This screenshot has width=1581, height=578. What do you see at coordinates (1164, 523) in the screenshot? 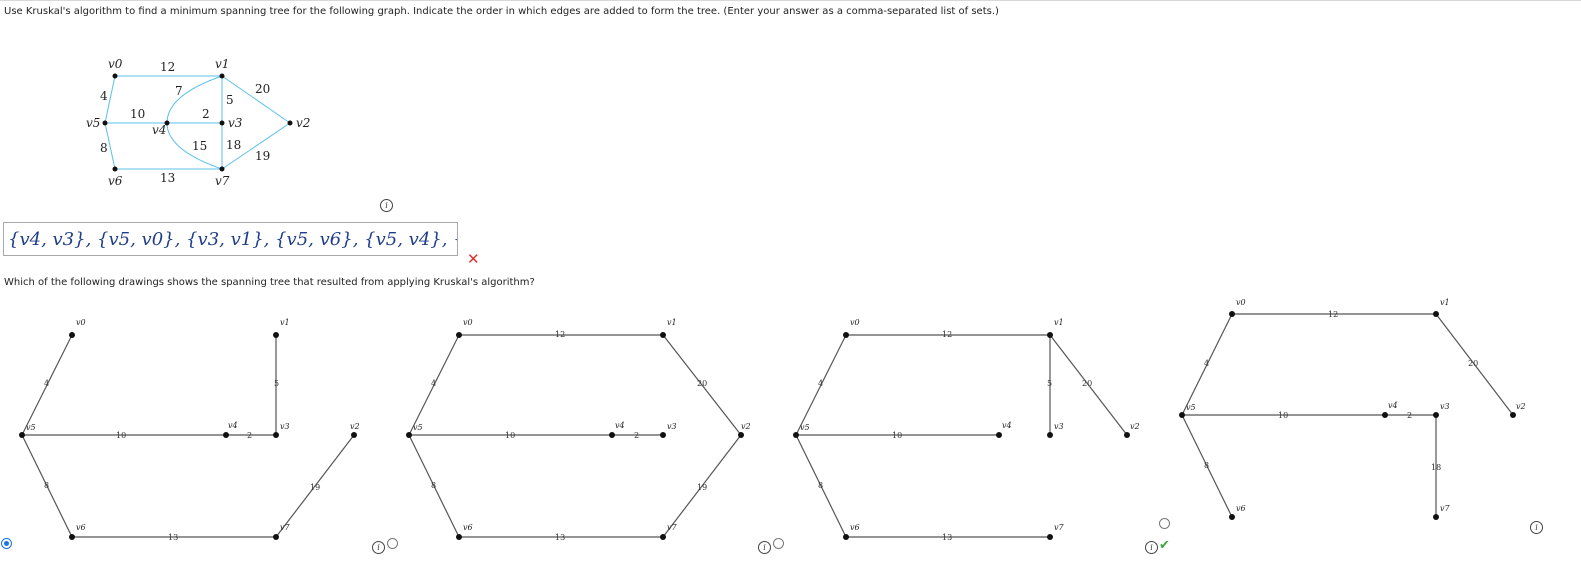
I see `radio-choice-d` at bounding box center [1164, 523].